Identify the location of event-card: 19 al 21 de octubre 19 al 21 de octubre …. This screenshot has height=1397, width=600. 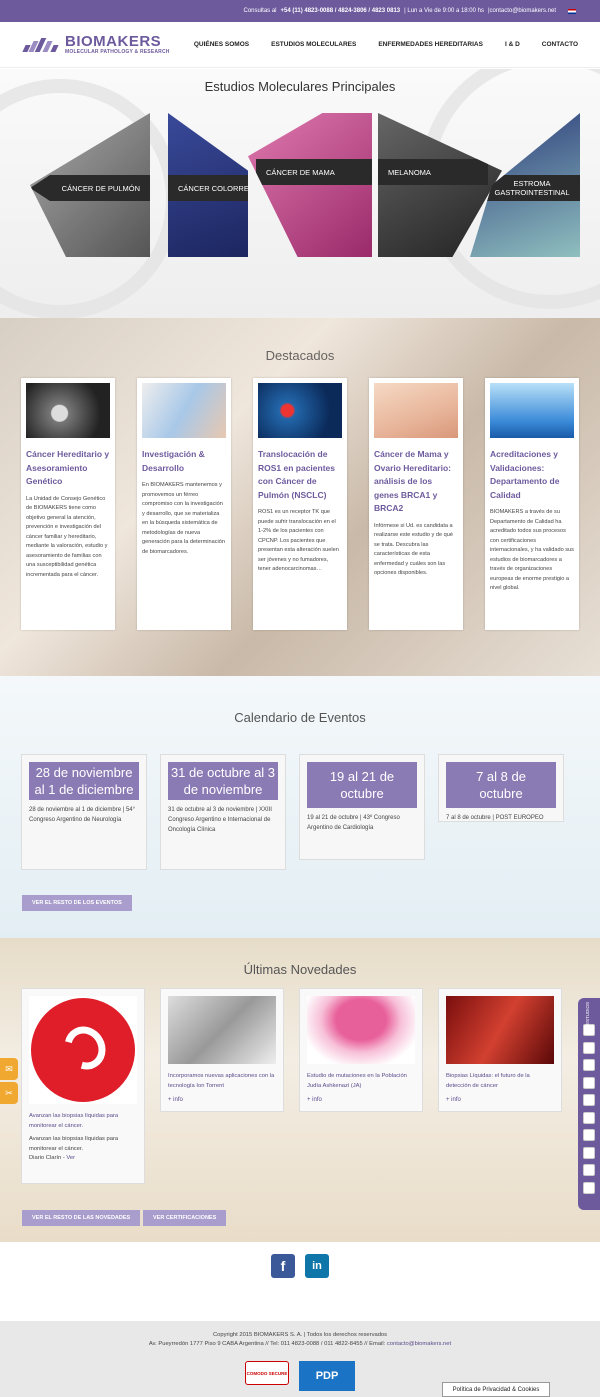
(362, 807).